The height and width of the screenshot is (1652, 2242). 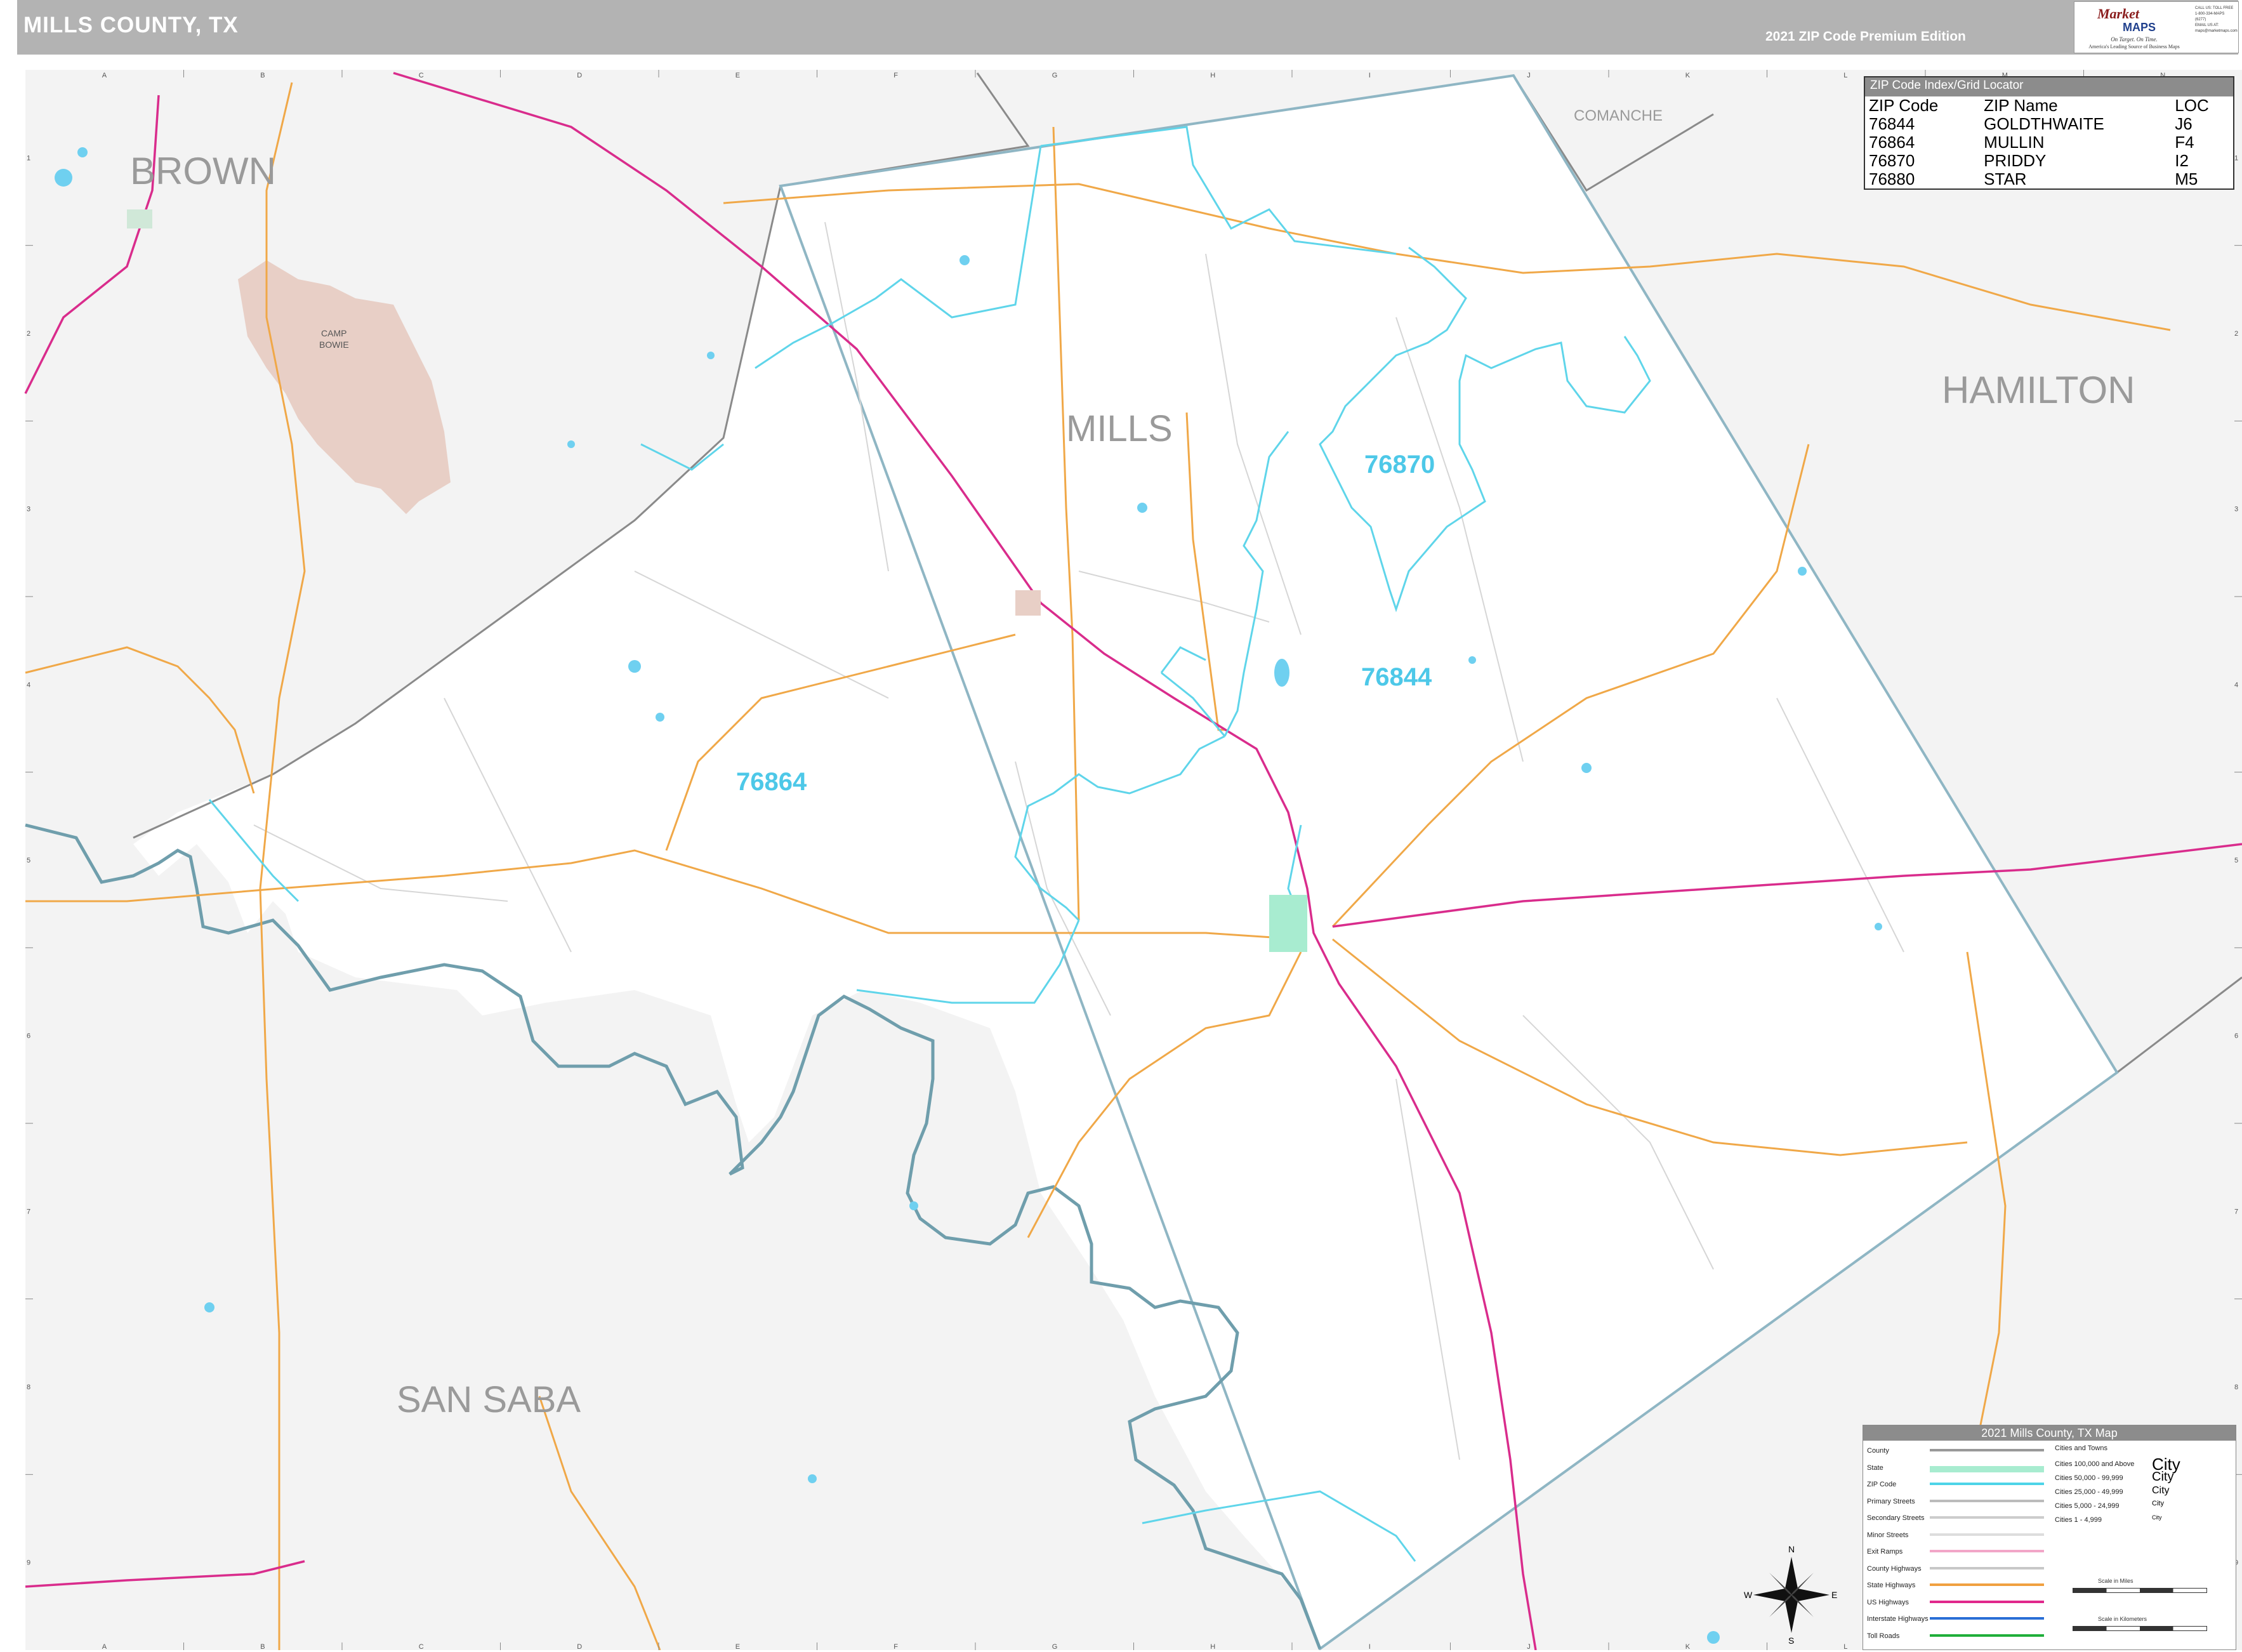 I want to click on legend-item-label: Interstate Highways, so click(x=1898, y=1619).